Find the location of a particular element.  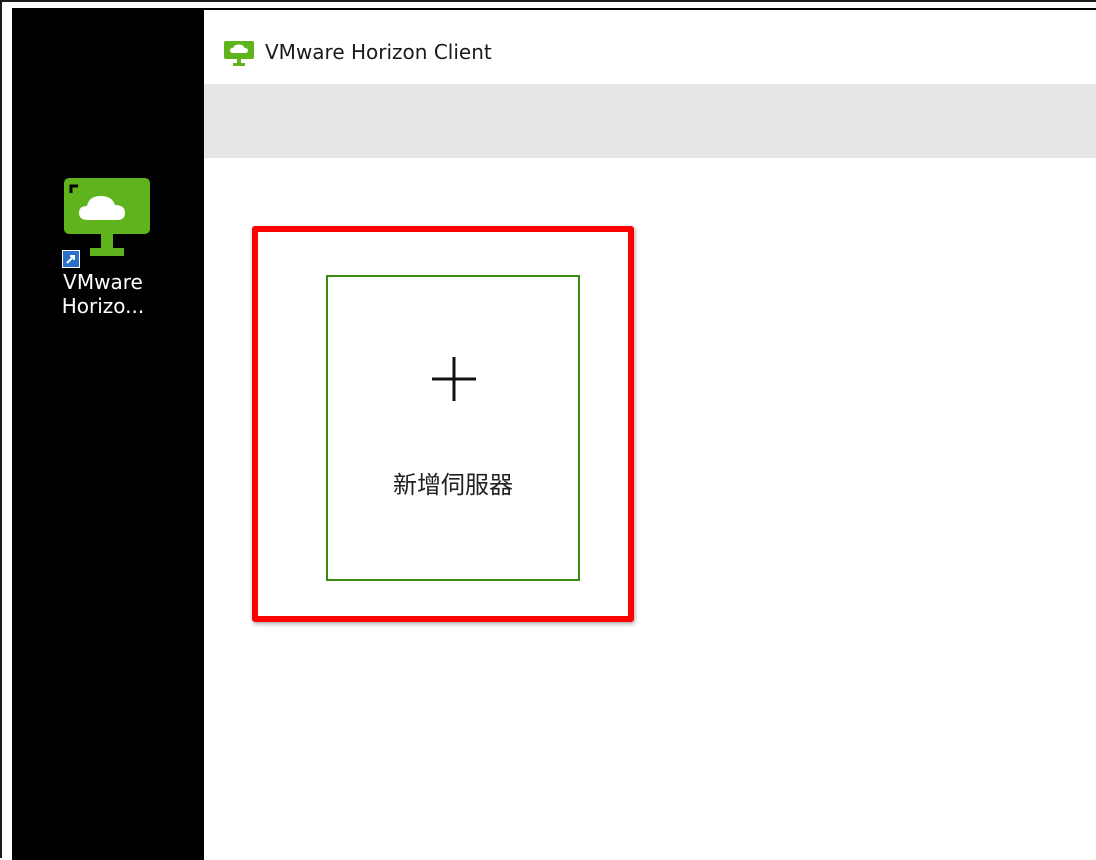

plus-icon is located at coordinates (454, 379).